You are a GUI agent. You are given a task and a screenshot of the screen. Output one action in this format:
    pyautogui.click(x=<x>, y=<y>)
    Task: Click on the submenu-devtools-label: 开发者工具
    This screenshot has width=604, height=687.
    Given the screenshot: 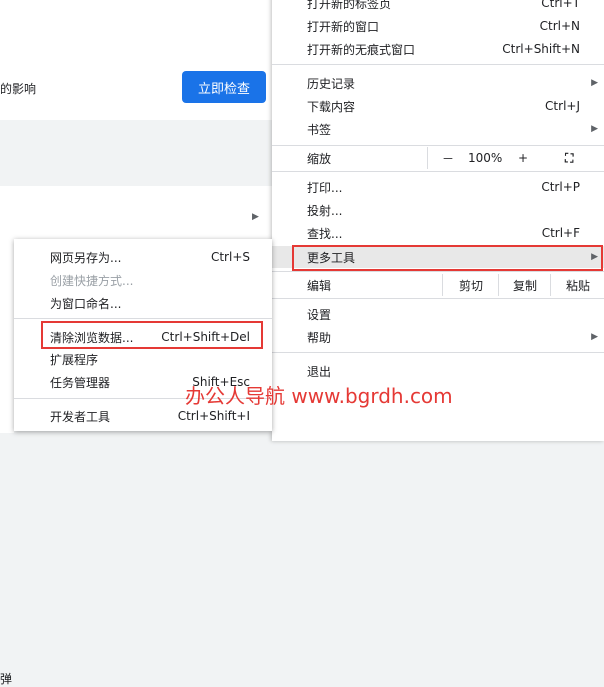 What is the action you would take?
    pyautogui.click(x=80, y=416)
    